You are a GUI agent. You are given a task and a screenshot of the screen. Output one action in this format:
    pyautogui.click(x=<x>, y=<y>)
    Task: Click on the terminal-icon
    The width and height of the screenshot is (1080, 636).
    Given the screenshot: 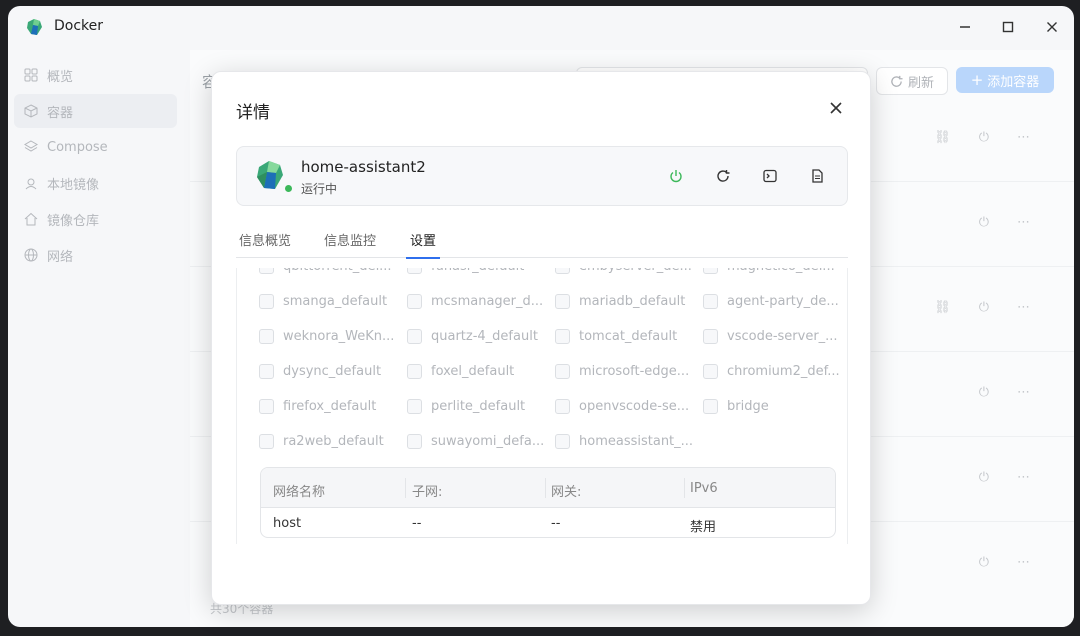 What is the action you would take?
    pyautogui.click(x=770, y=176)
    